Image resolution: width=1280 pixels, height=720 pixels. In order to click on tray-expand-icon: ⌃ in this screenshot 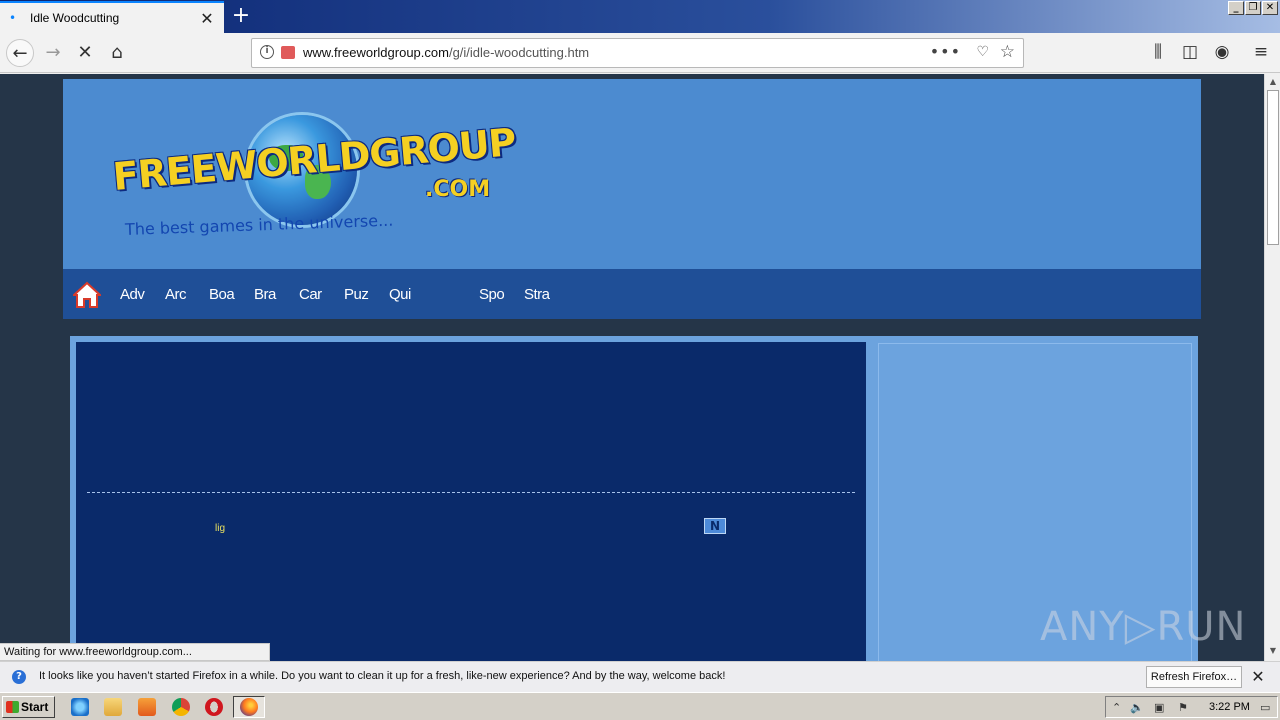, I will do `click(1116, 707)`.